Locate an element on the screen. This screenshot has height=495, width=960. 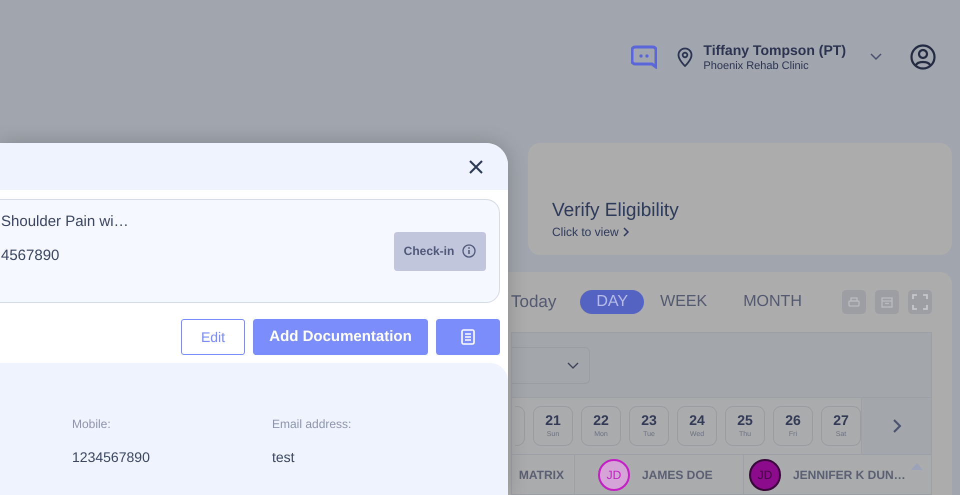
add-documentation-button: Add Documentation is located at coordinates (340, 337).